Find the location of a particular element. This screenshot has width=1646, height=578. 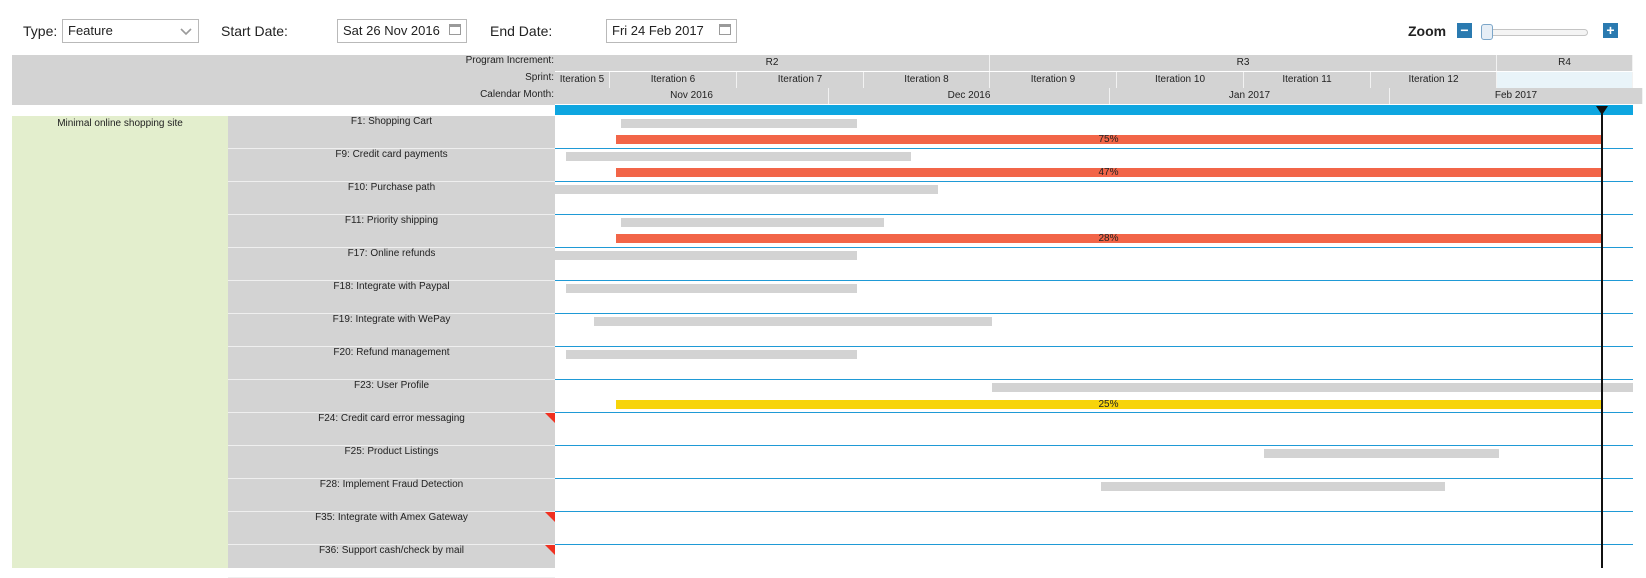

feature-label: F10: Purchase path is located at coordinates (391, 187).